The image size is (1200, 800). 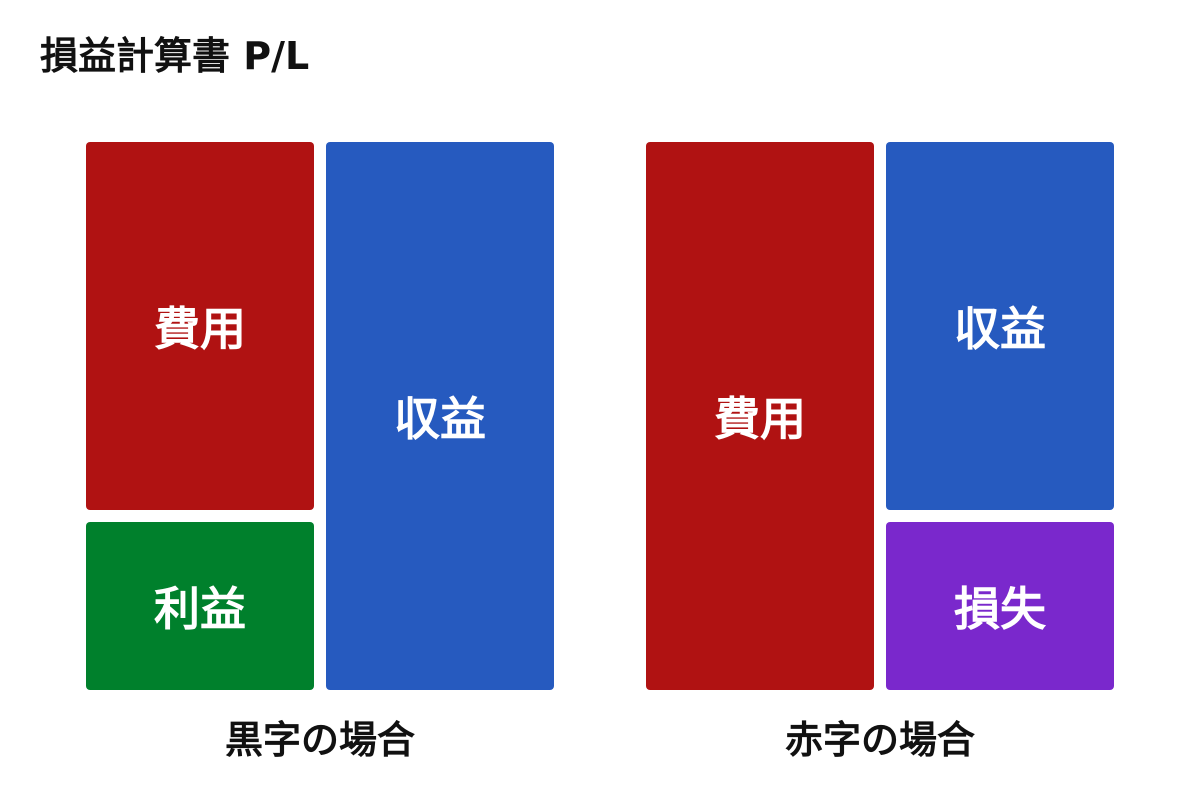 I want to click on loss-case-loss-label: 損失, so click(x=1000, y=609).